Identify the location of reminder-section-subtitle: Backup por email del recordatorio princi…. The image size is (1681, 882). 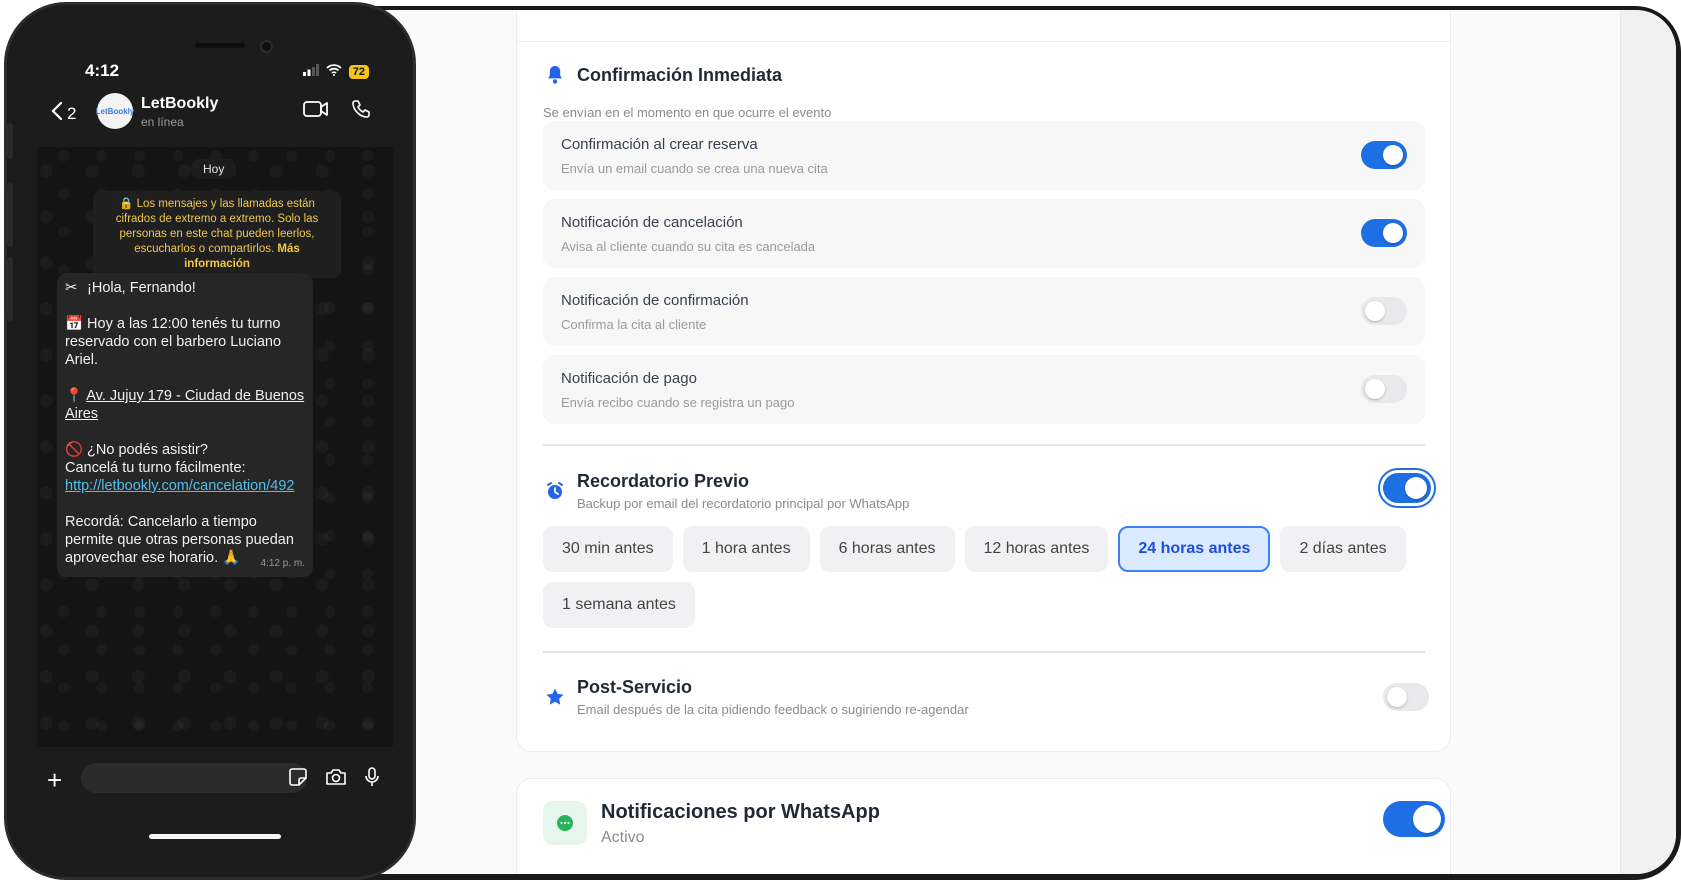
(743, 503).